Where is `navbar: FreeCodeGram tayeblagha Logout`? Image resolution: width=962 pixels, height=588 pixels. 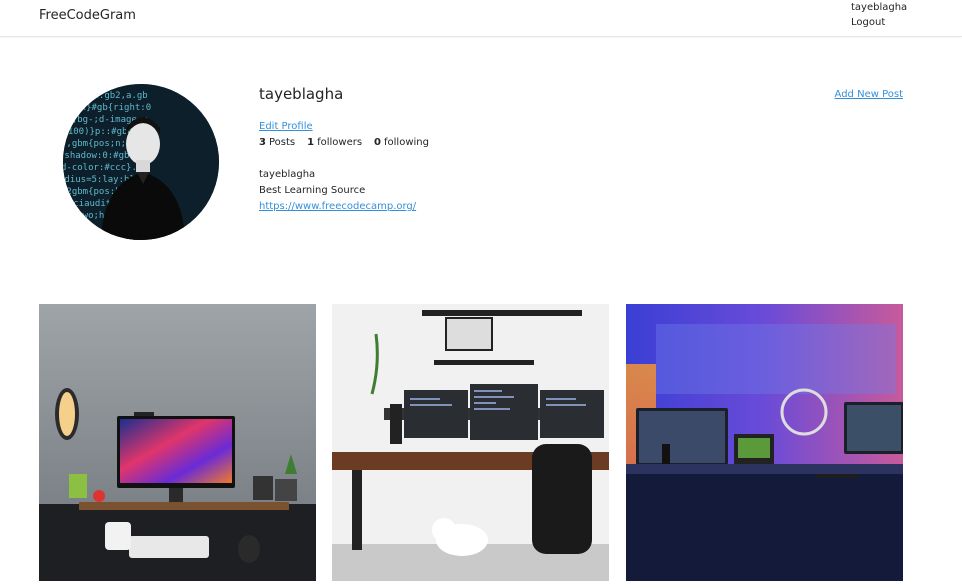 navbar: FreeCodeGram tayeblagha Logout is located at coordinates (481, 18).